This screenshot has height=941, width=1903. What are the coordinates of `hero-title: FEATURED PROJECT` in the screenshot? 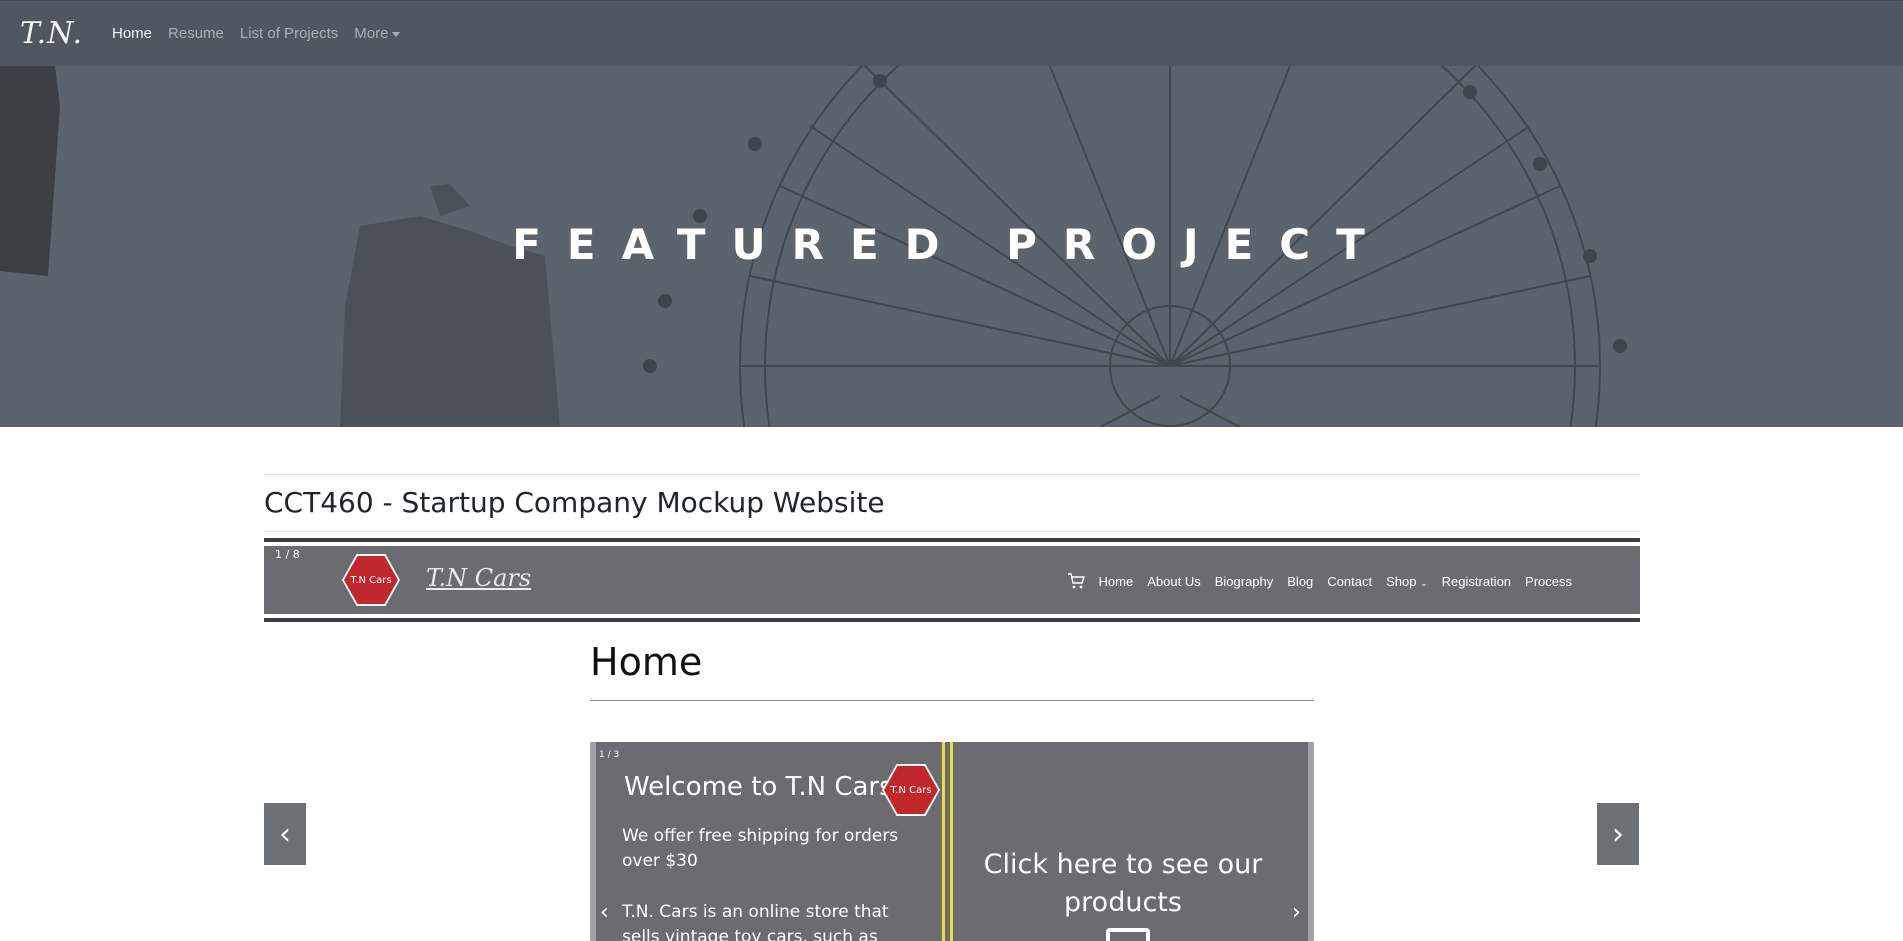 It's located at (951, 244).